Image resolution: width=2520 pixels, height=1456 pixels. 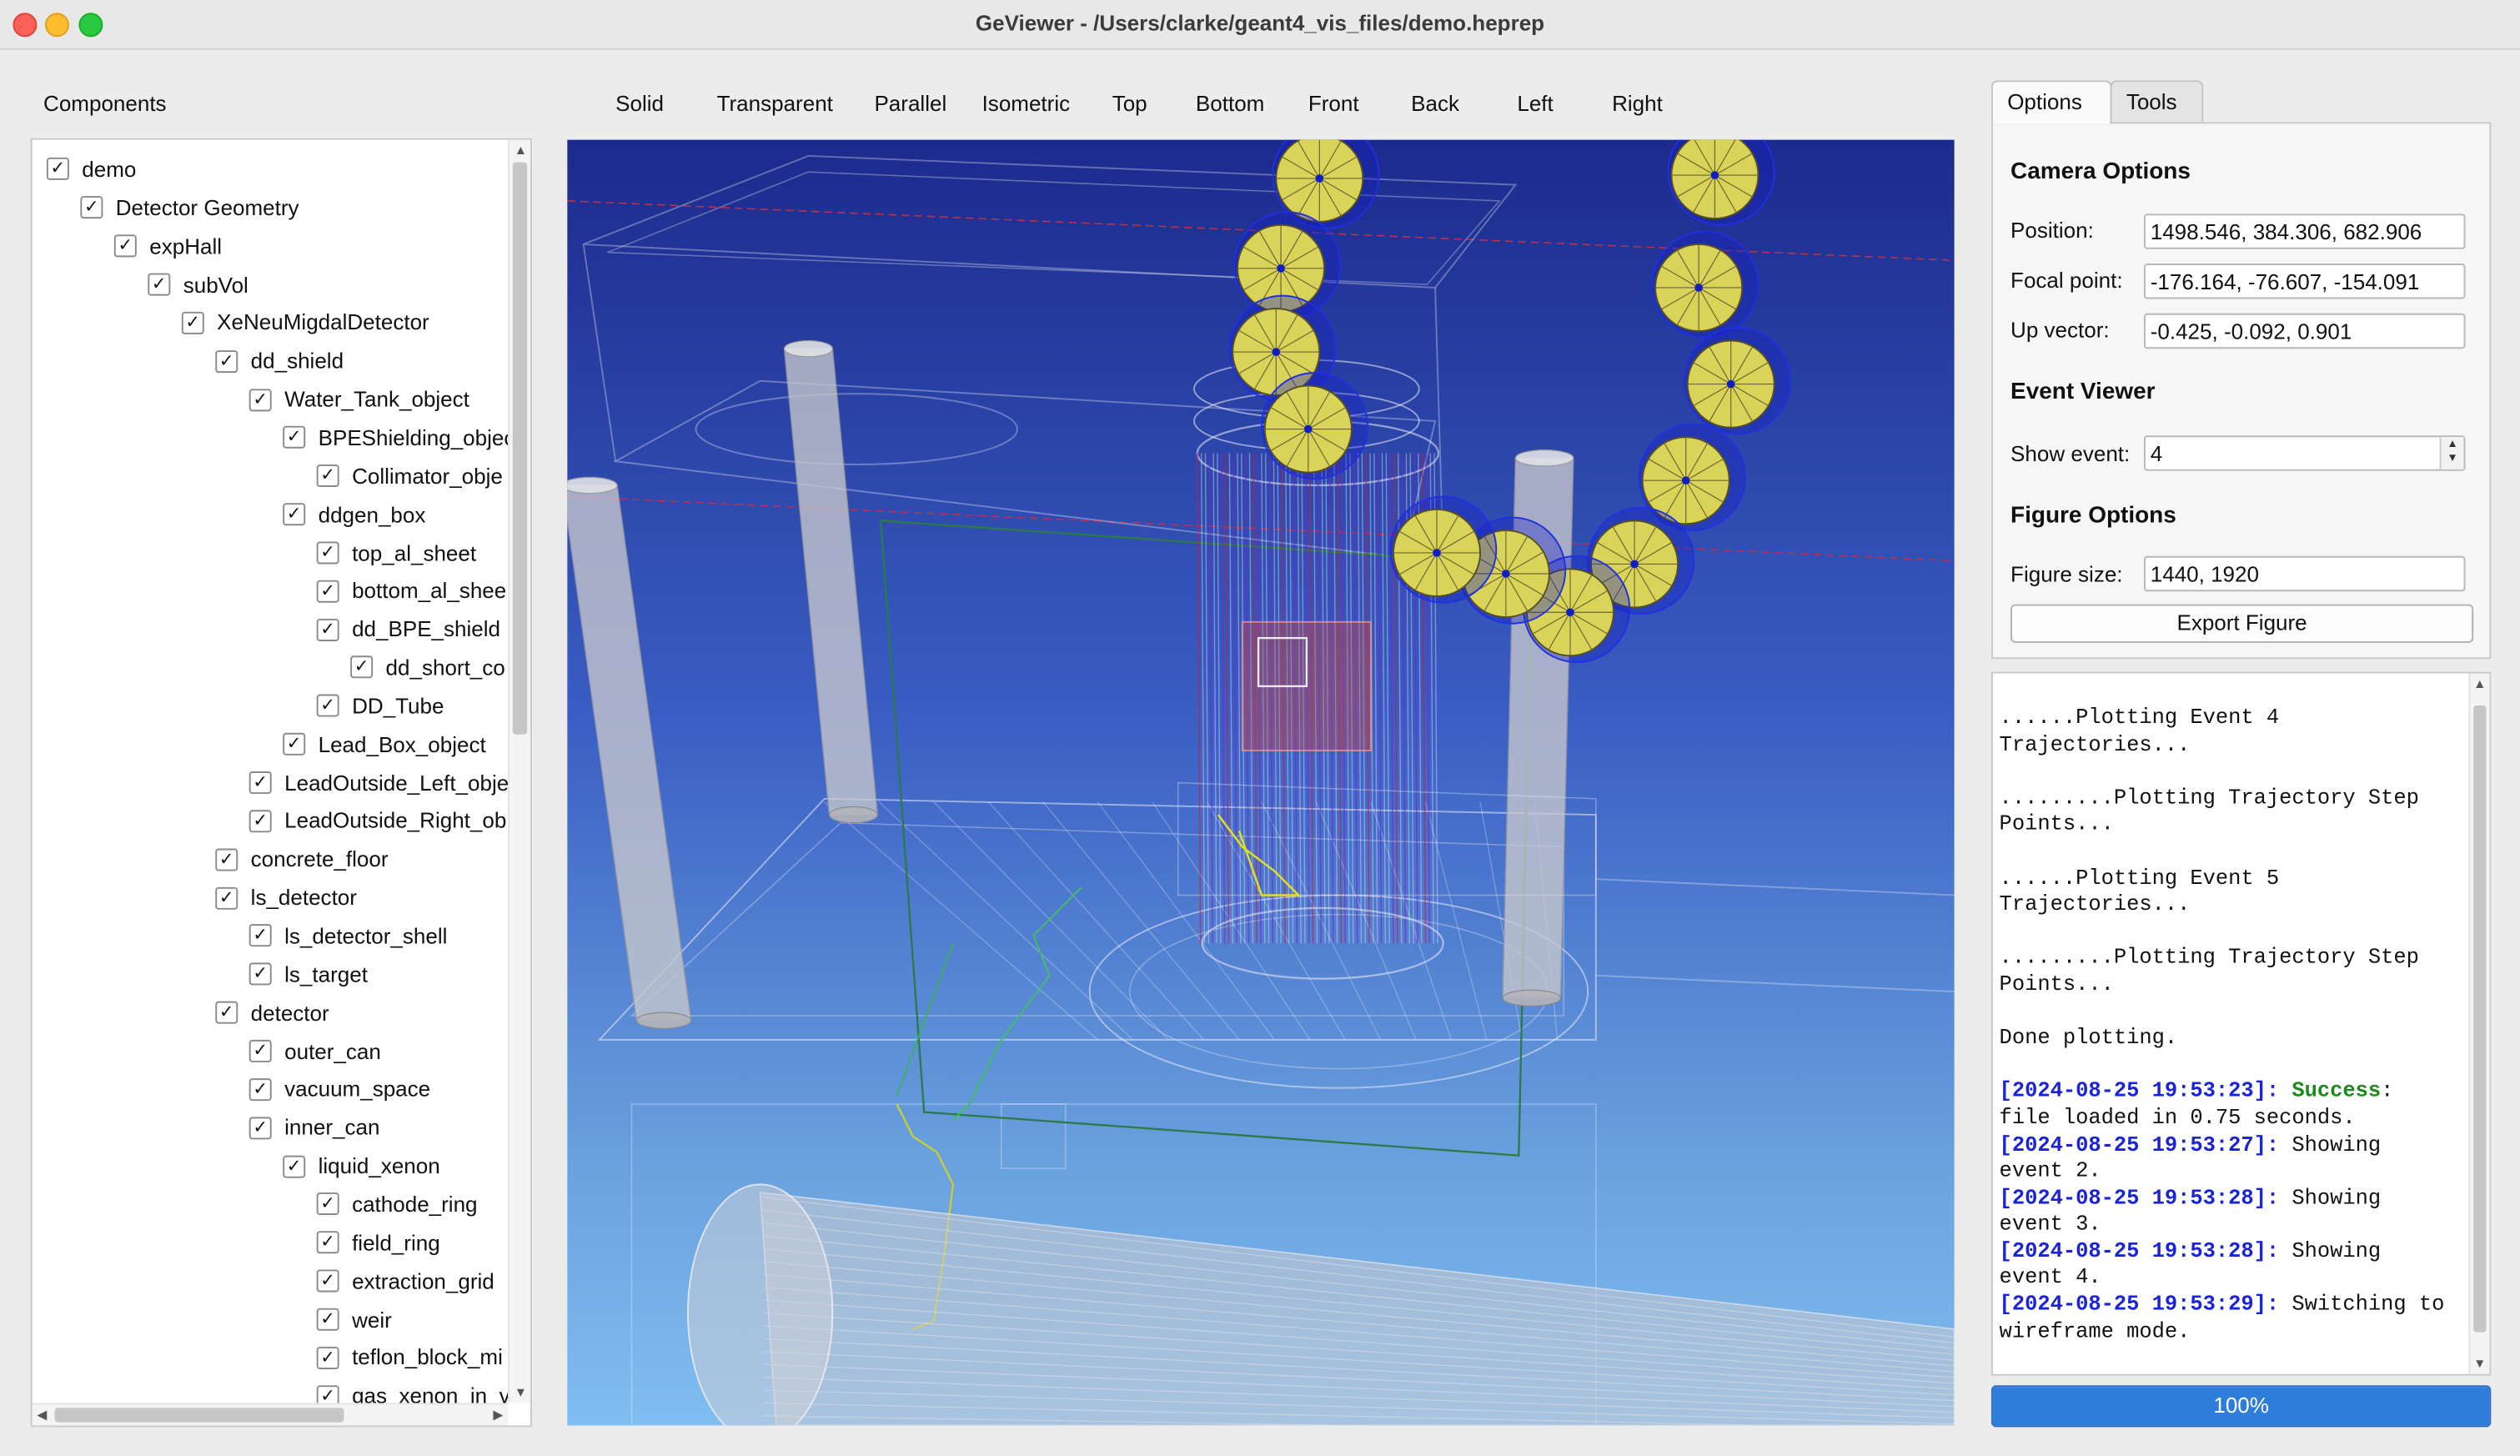 What do you see at coordinates (378, 1243) in the screenshot?
I see `tree-item: ✓ field_ring` at bounding box center [378, 1243].